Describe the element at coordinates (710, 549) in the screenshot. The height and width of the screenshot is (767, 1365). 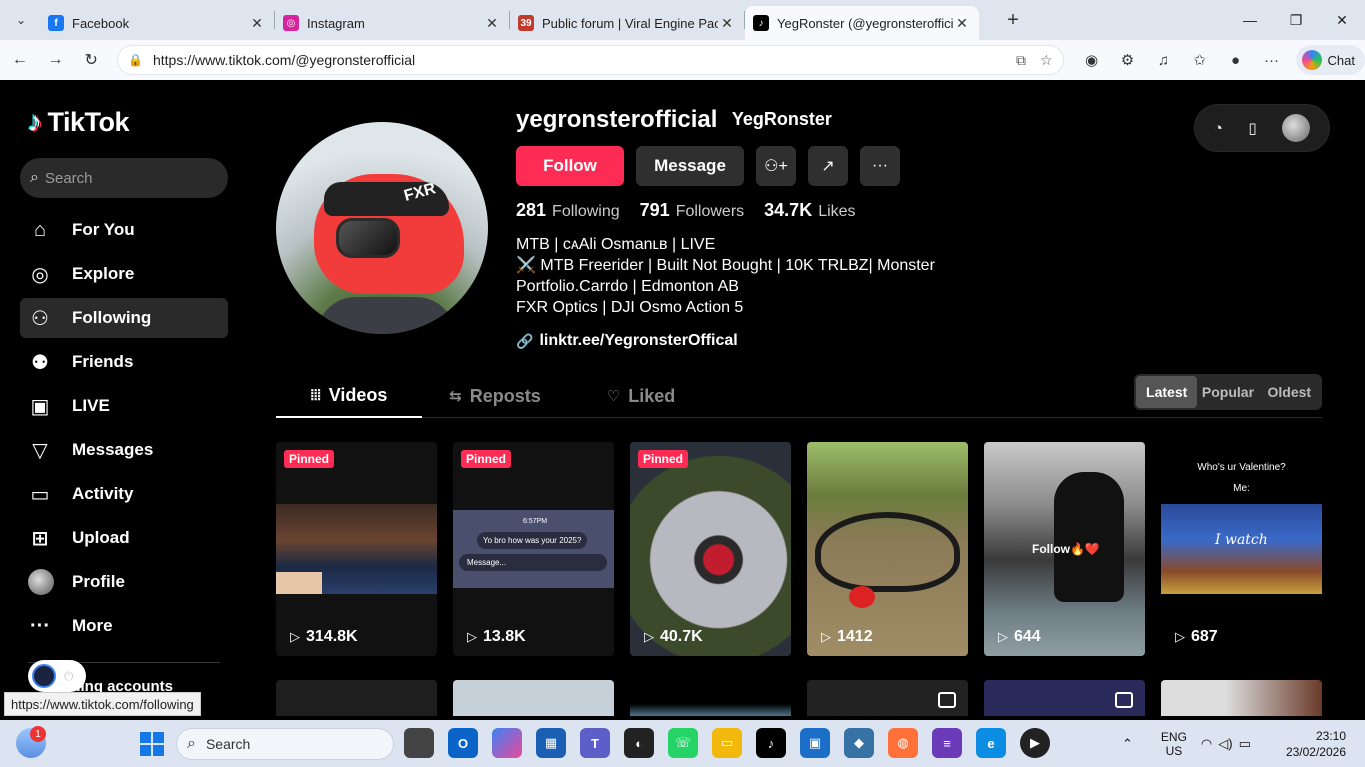
I see `video-card: Pinned ▷ 40.7K` at that location.